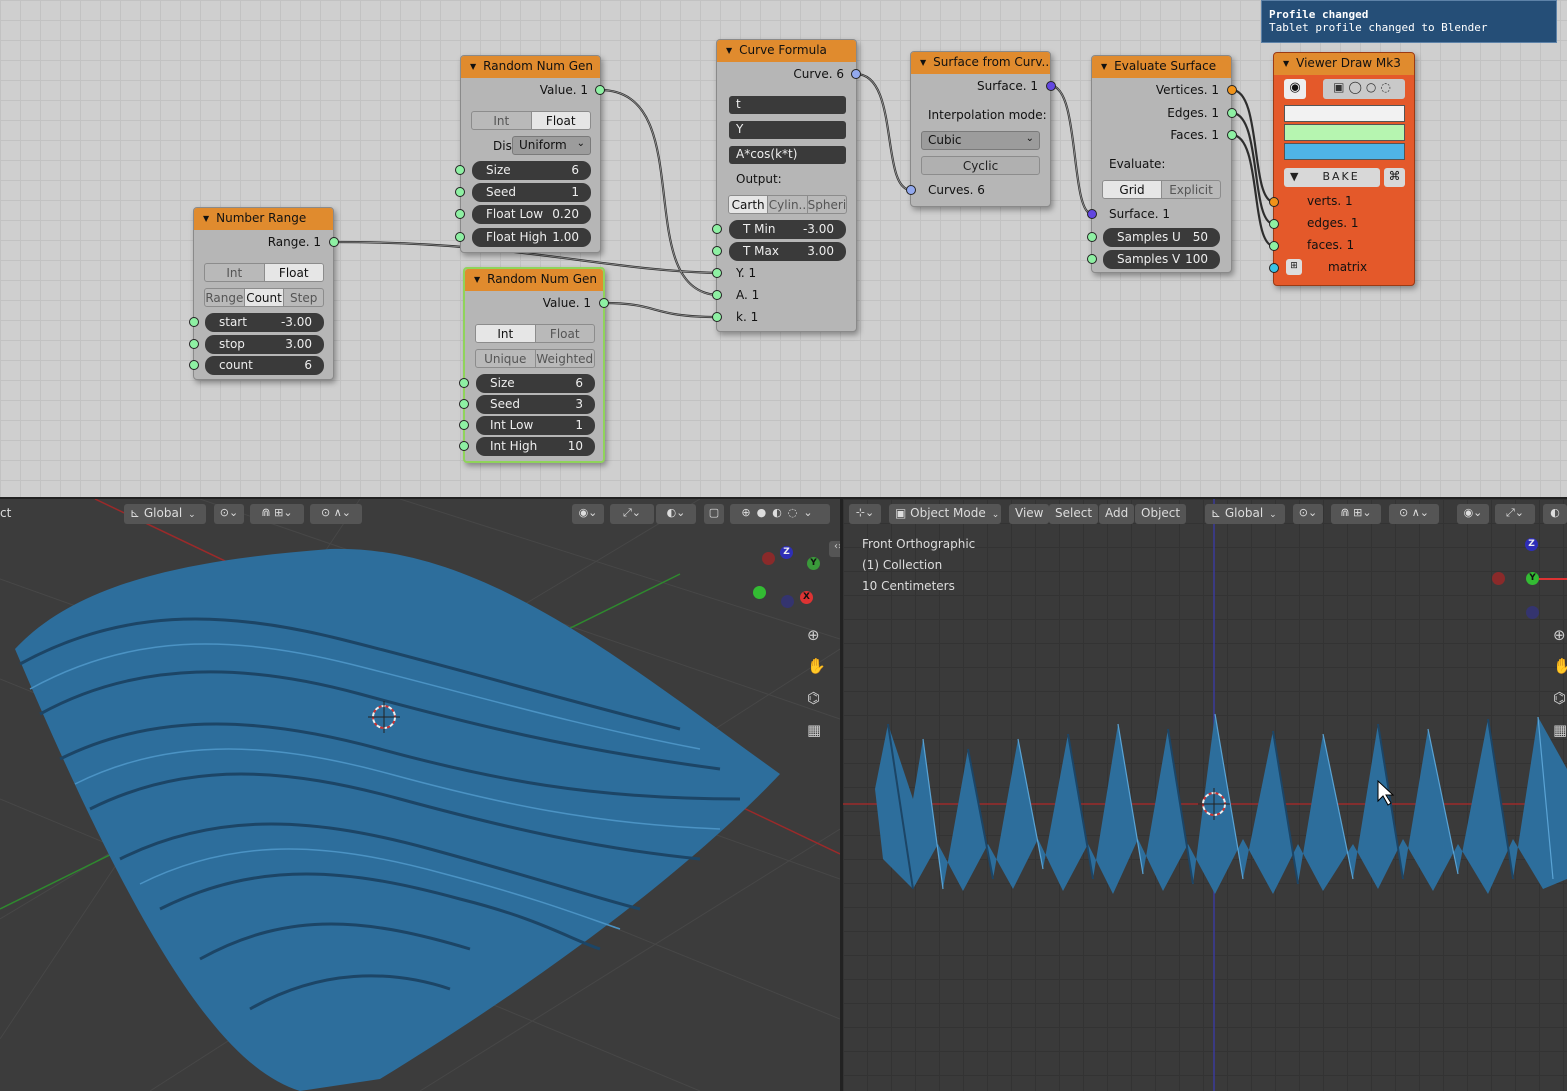 This screenshot has width=1567, height=1091. What do you see at coordinates (535, 425) in the screenshot?
I see `field-int-low: Int Low 1` at bounding box center [535, 425].